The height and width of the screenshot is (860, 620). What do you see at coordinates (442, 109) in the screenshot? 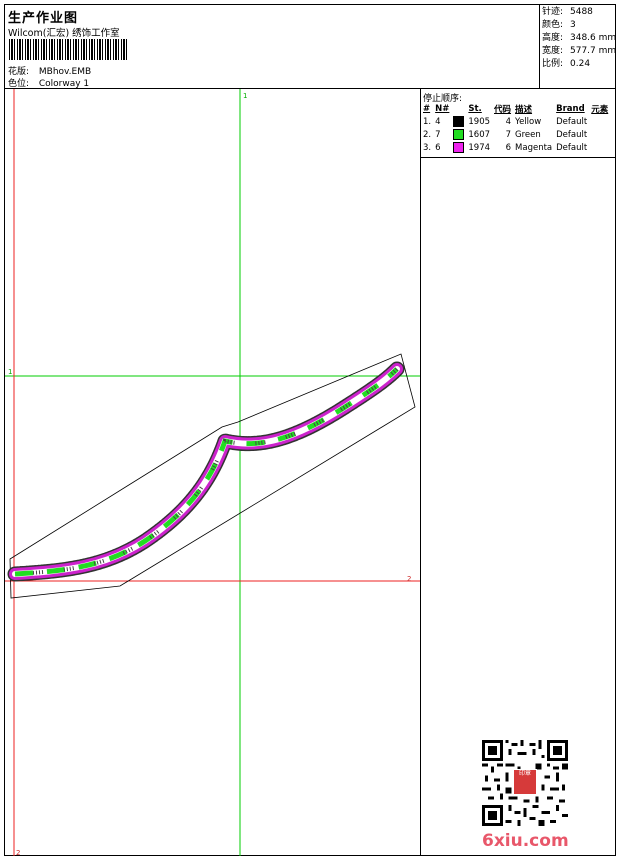
I see `col-needle: N#` at bounding box center [442, 109].